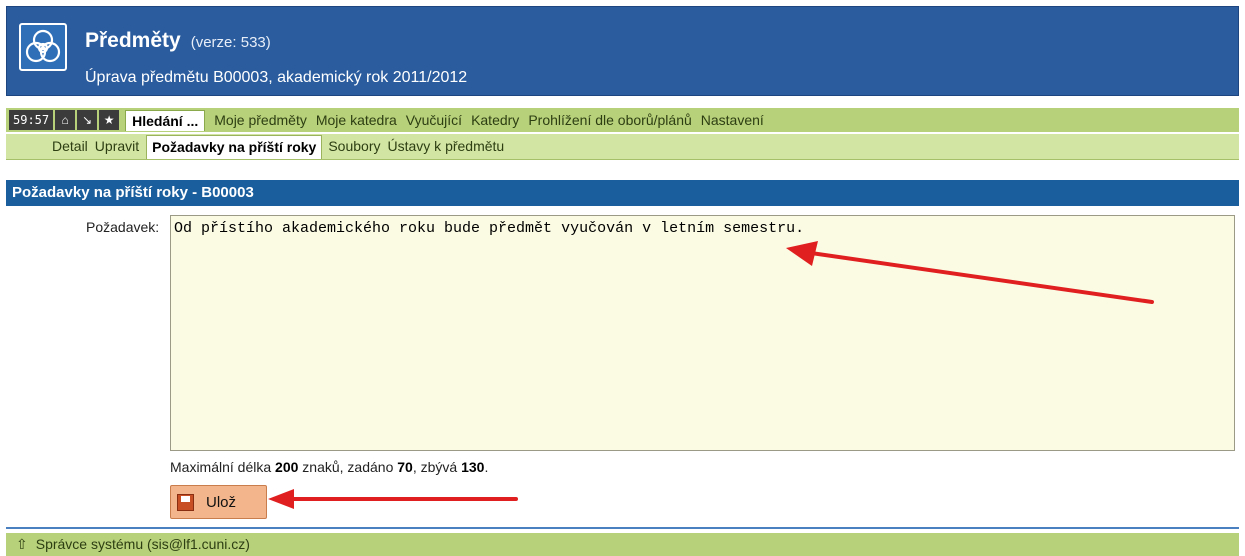 This screenshot has height=556, width=1245. I want to click on home-icon: ⌂, so click(65, 120).